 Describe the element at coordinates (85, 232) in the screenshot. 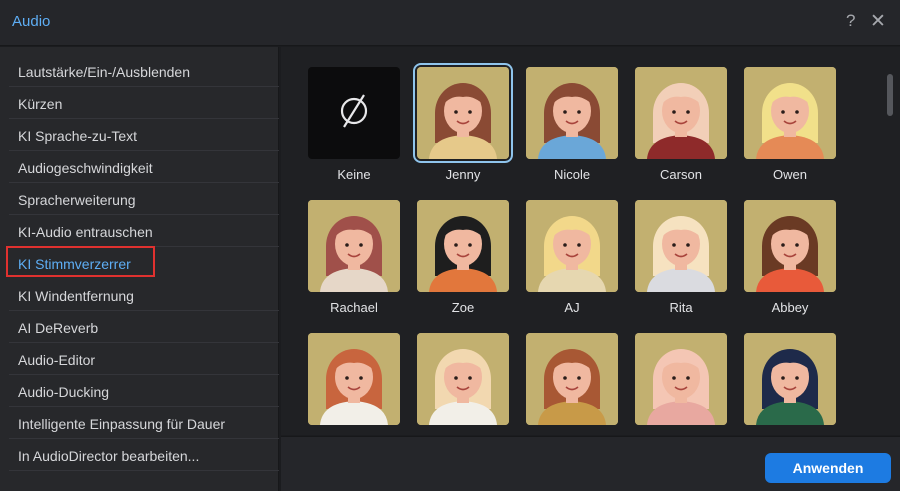

I see `sidebar-item-label: KI-Audio entrauschen` at that location.